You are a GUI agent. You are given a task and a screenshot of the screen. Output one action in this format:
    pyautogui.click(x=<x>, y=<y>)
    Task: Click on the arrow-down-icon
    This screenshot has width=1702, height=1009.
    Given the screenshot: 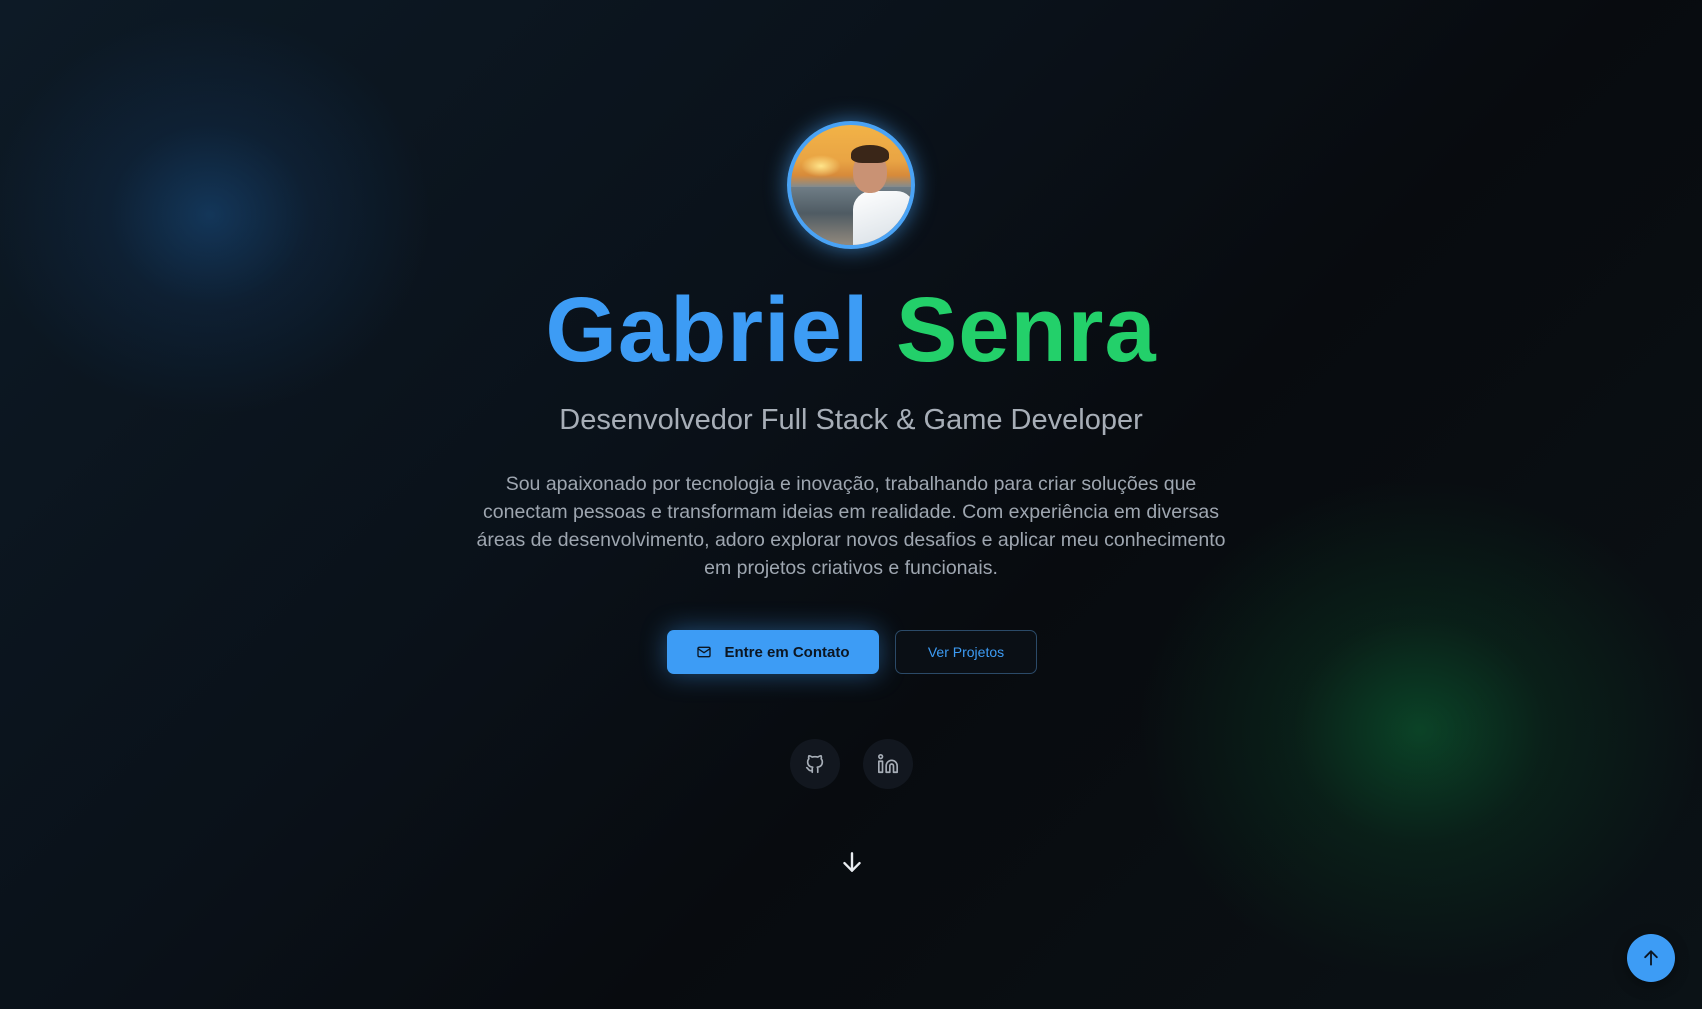 What is the action you would take?
    pyautogui.click(x=852, y=862)
    